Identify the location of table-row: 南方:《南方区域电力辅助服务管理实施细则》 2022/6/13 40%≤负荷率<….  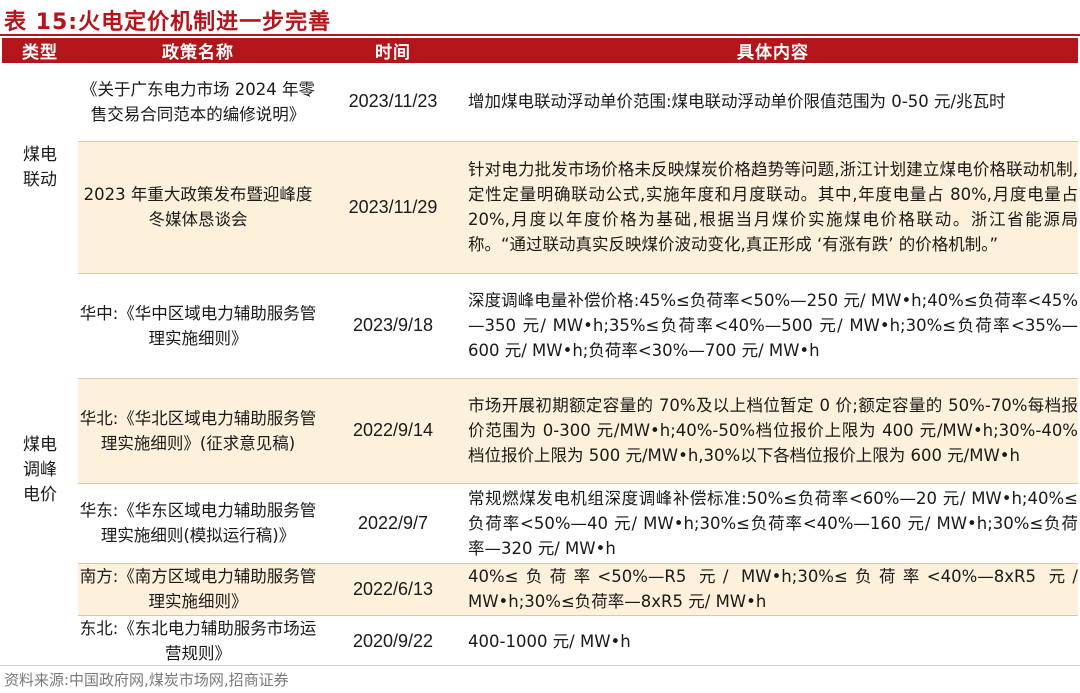
(540, 588).